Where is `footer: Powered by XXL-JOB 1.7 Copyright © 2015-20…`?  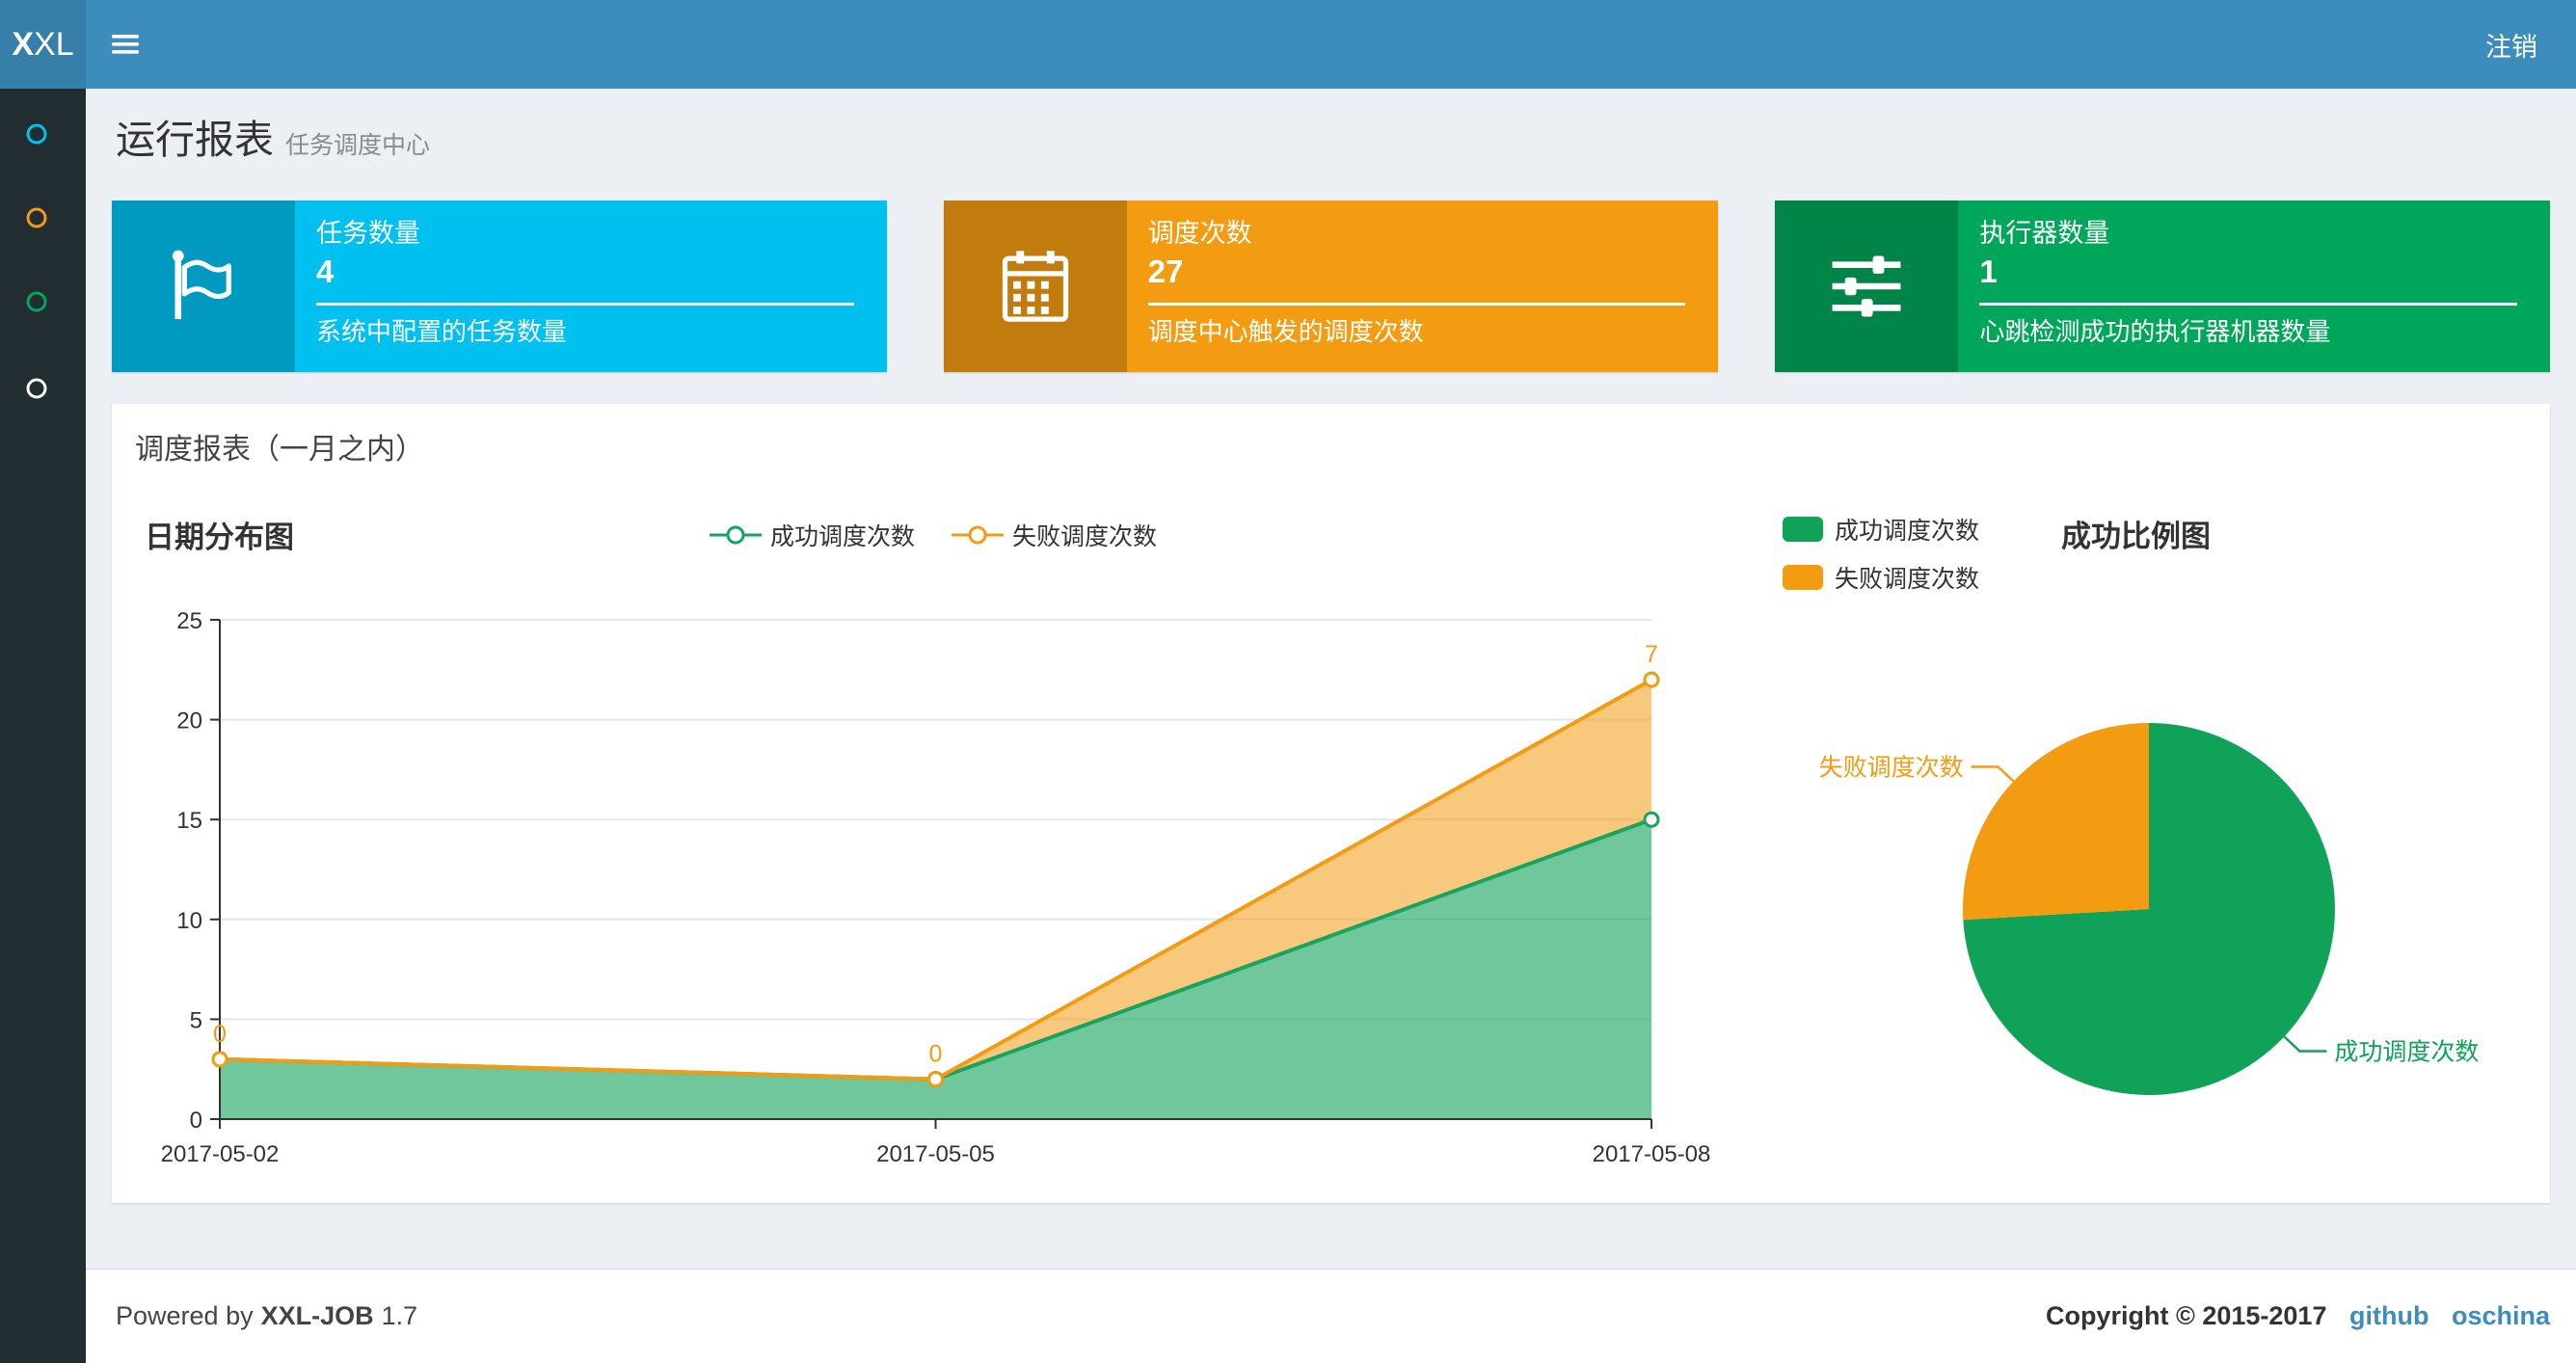
footer: Powered by XXL-JOB 1.7 Copyright © 2015-20… is located at coordinates (1331, 1316).